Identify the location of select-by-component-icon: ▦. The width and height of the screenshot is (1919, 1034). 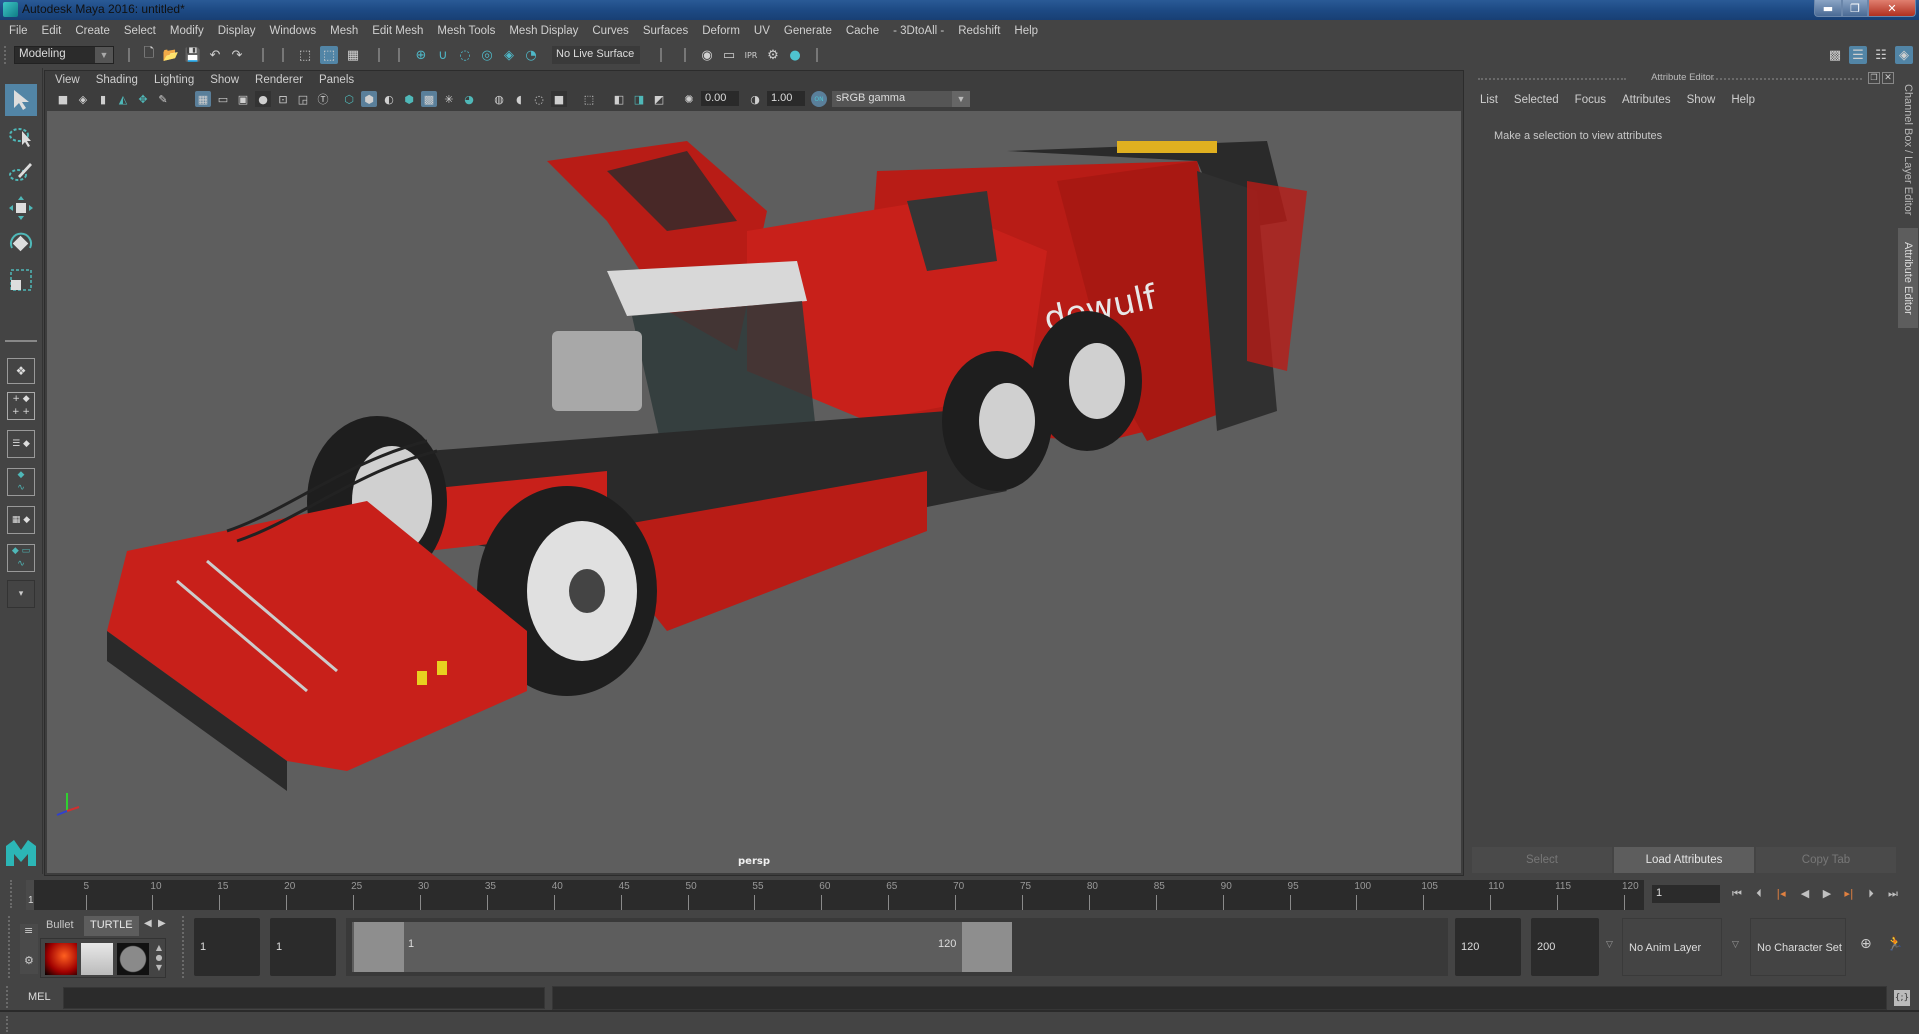
(353, 55).